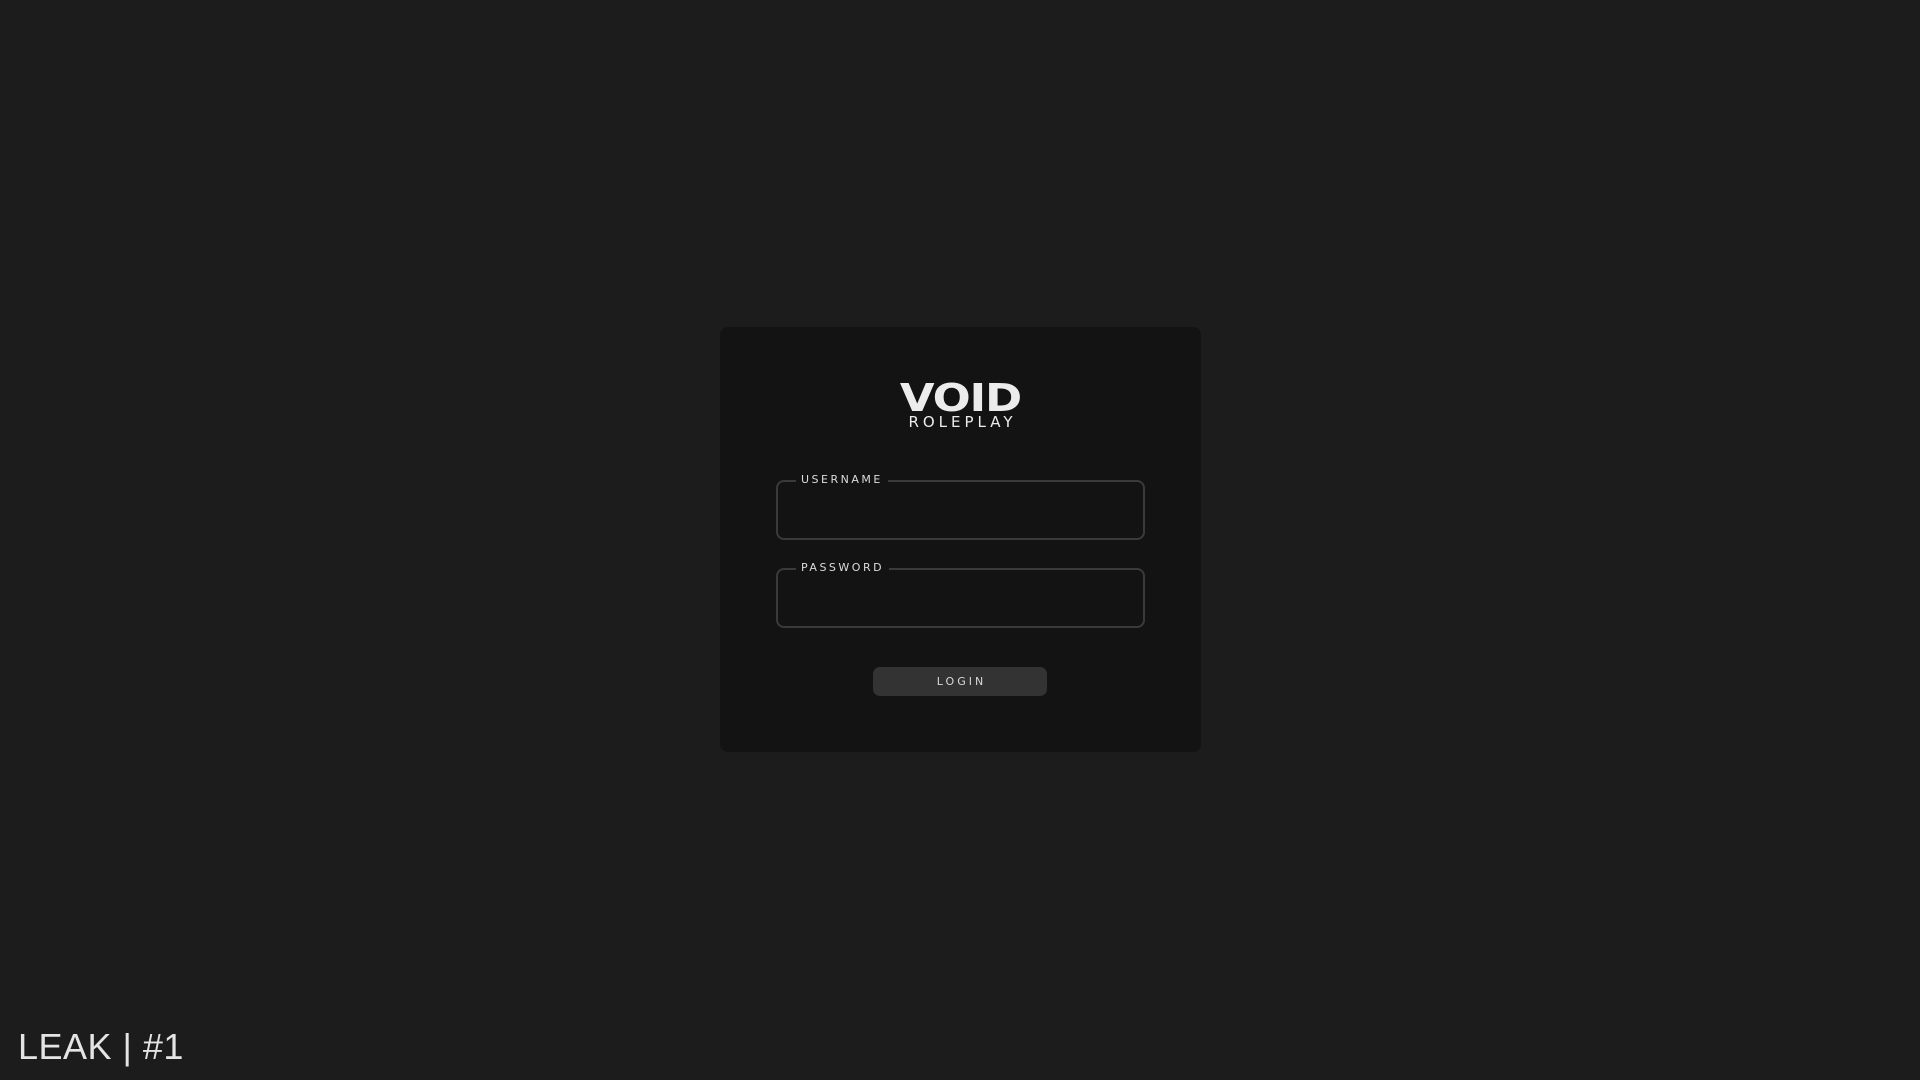  I want to click on login-card: VOID ROLEPLAY USERNAME PASSWORD LOGIN, so click(960, 539).